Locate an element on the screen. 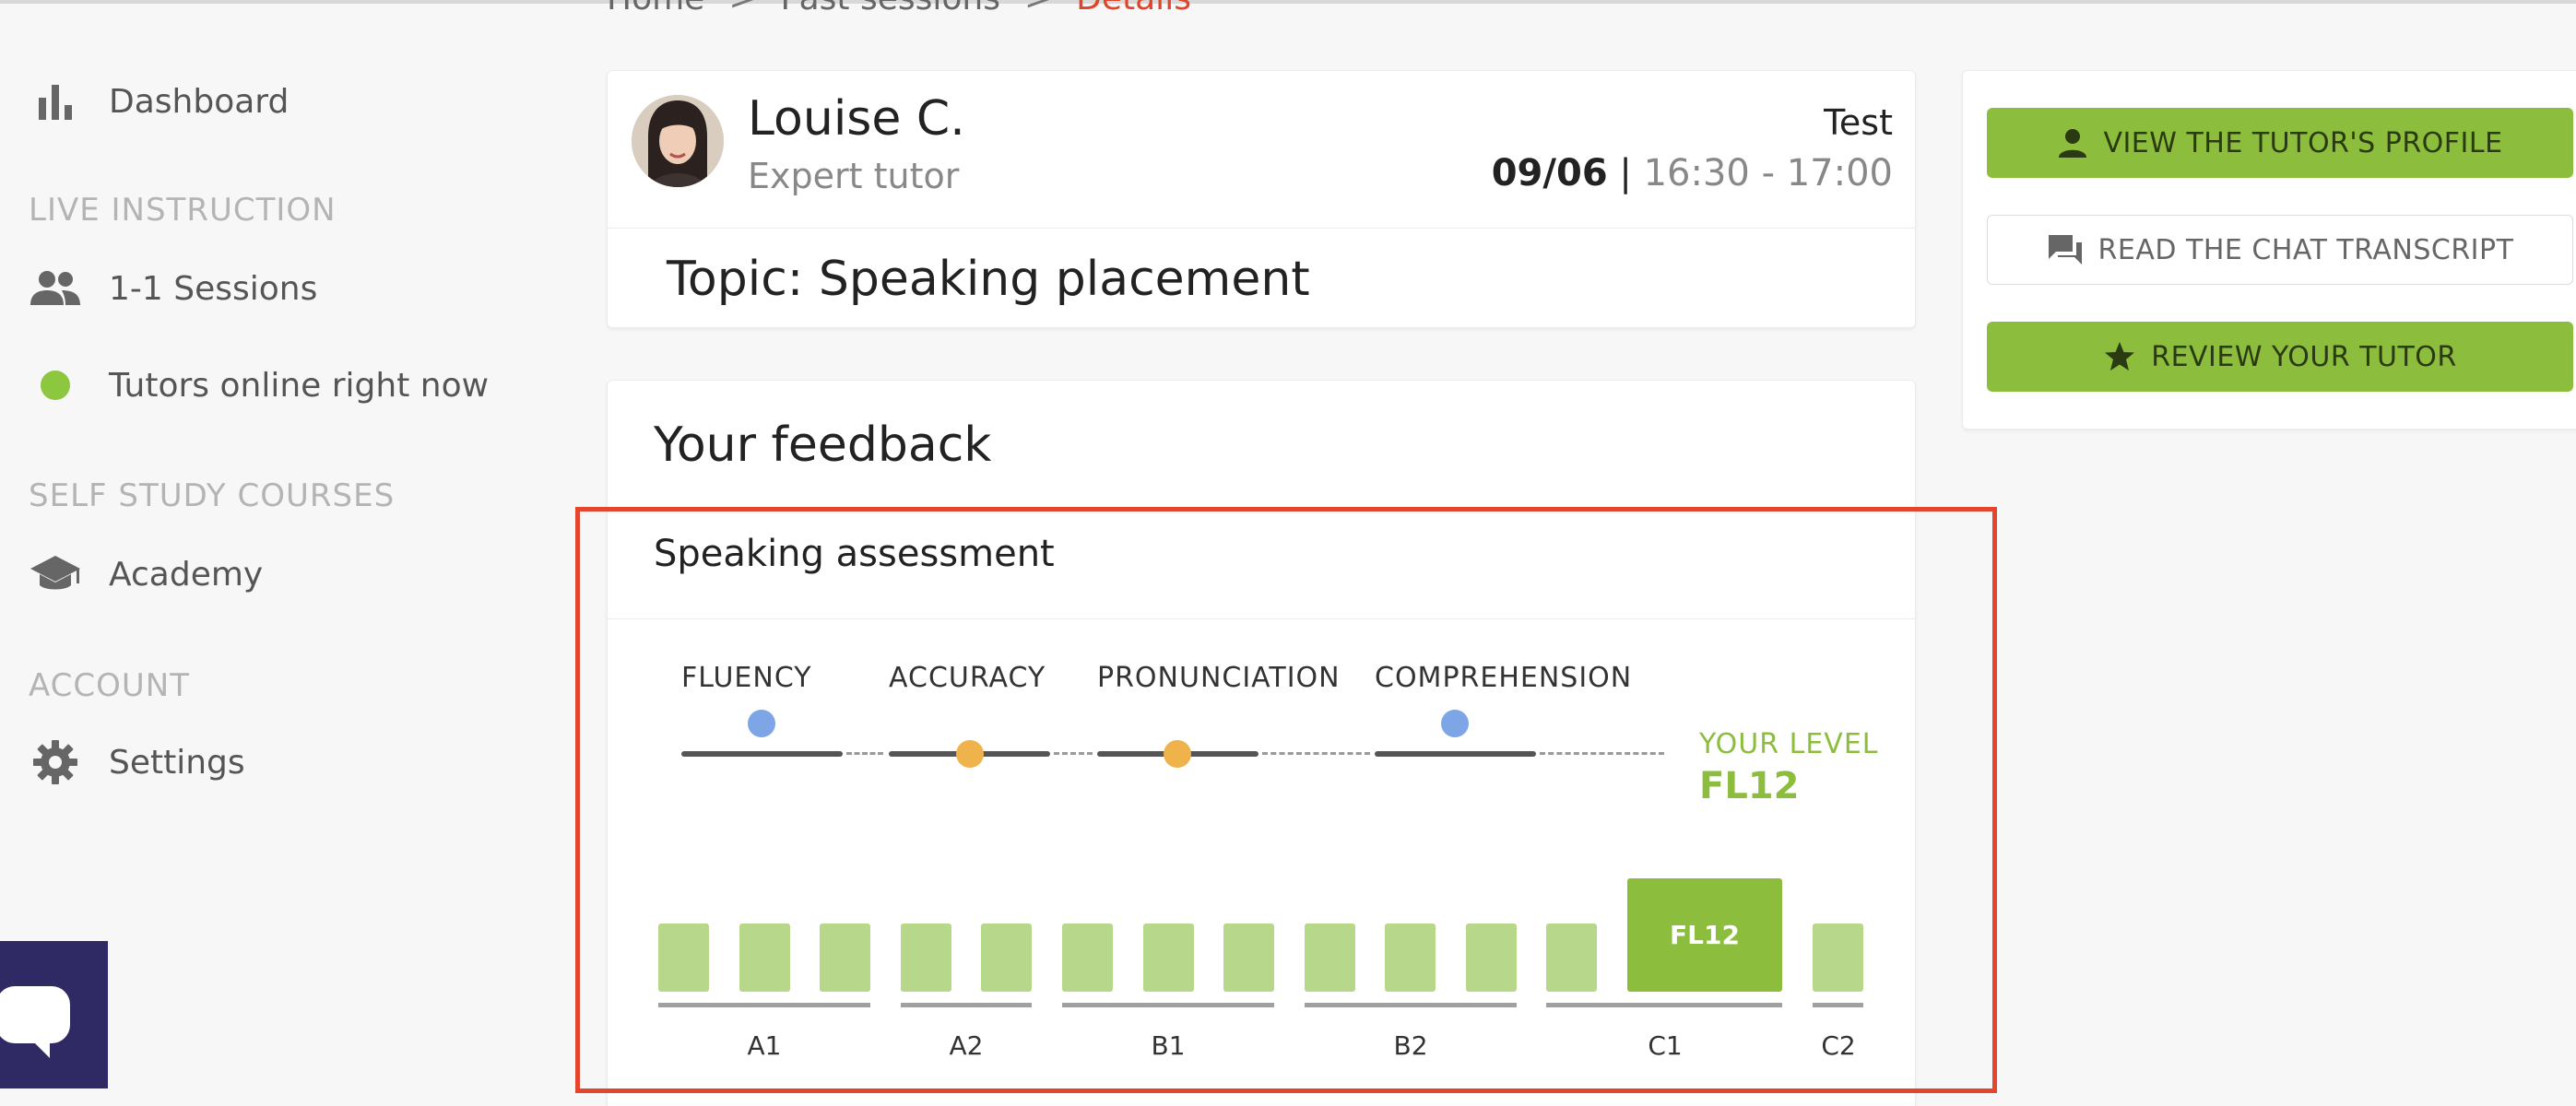  skill-track-fluency is located at coordinates (762, 754).